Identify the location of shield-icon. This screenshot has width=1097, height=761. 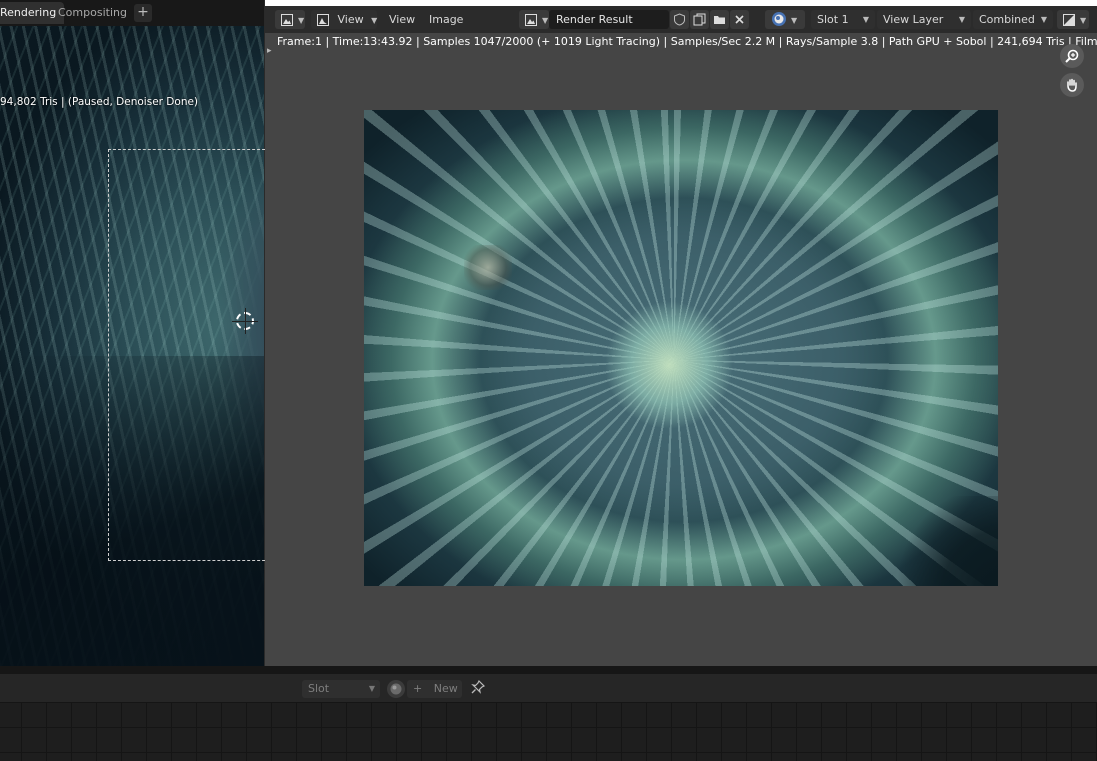
(679, 19).